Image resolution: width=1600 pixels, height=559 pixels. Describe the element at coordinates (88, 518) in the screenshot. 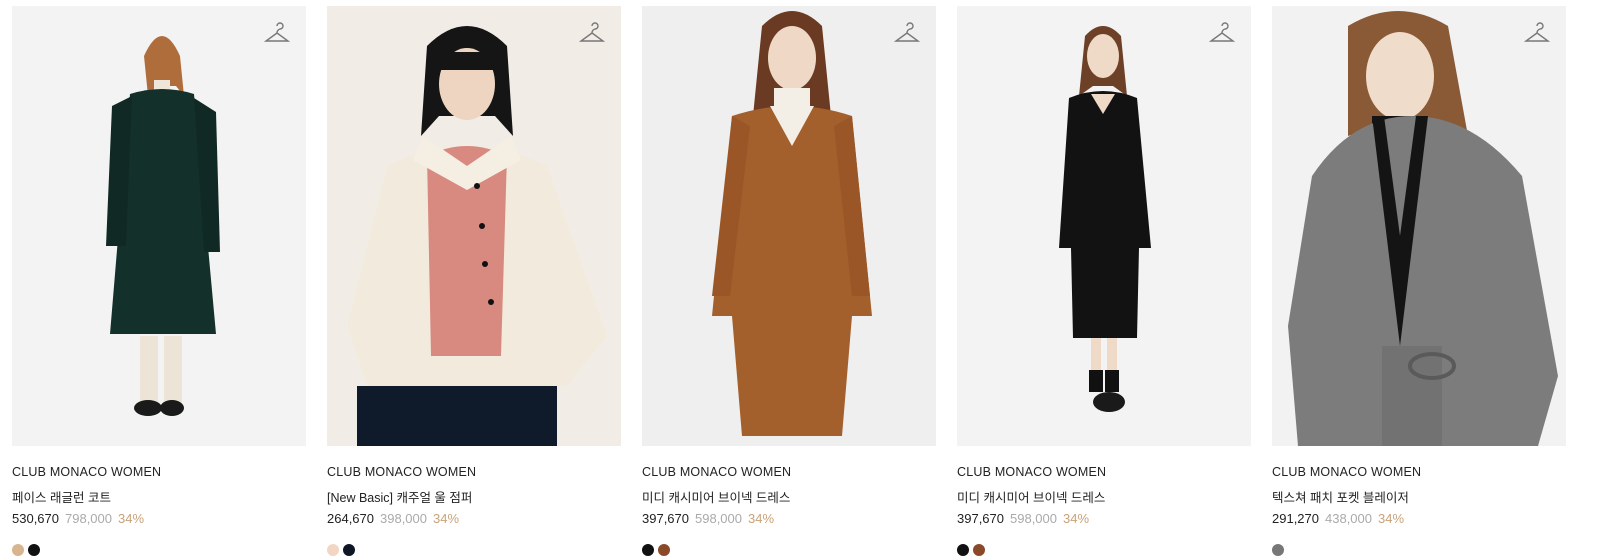

I see `original-price: 798,000` at that location.